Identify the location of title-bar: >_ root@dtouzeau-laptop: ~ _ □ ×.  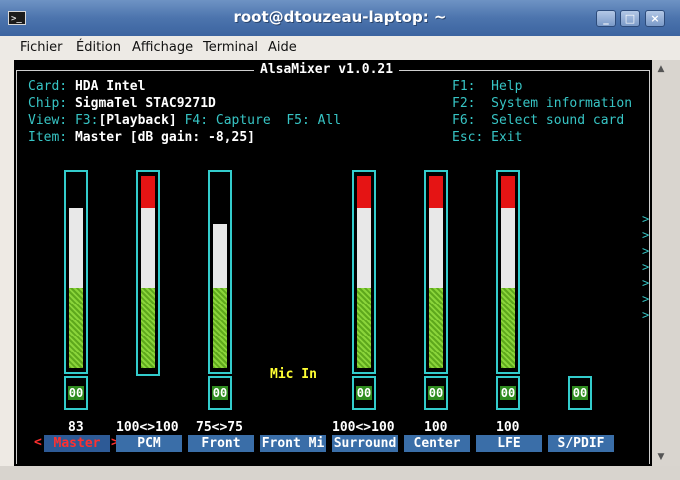
(340, 18).